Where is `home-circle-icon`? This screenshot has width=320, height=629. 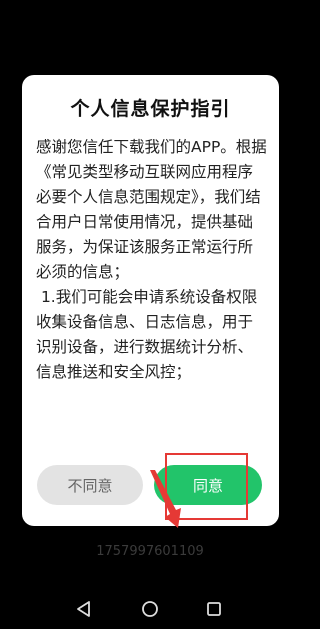
home-circle-icon is located at coordinates (150, 609).